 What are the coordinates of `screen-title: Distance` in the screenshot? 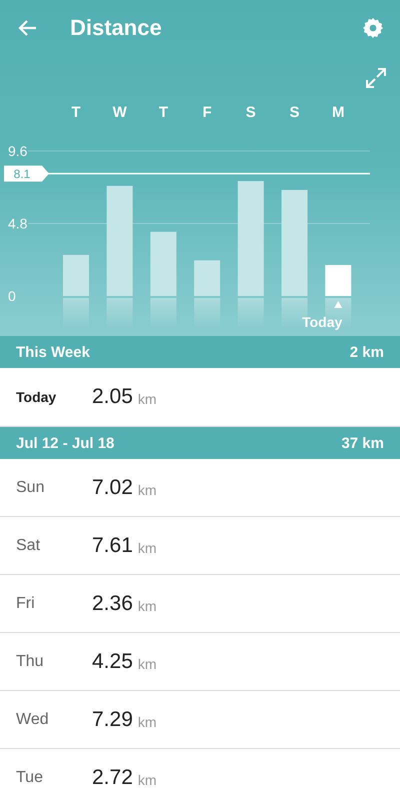 It's located at (116, 28).